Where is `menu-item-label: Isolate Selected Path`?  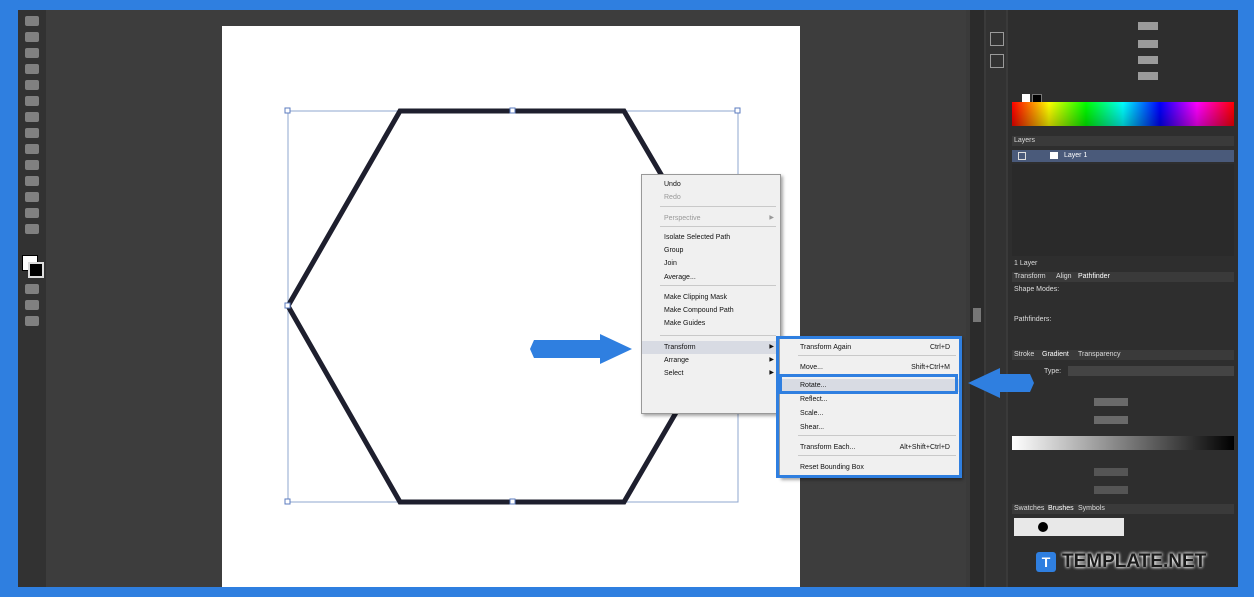 menu-item-label: Isolate Selected Path is located at coordinates (697, 237).